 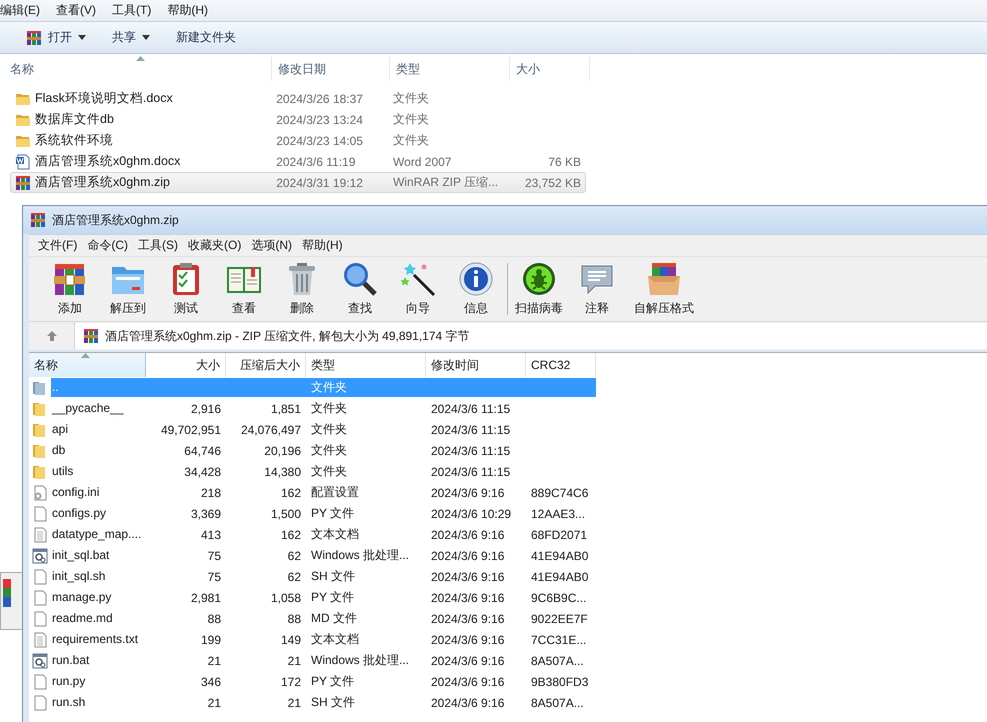 I want to click on file-row: 酒店管理系统x0ghm.docx 2024/3/6 11:19 Word 2007 76 KB, so click(x=298, y=161).